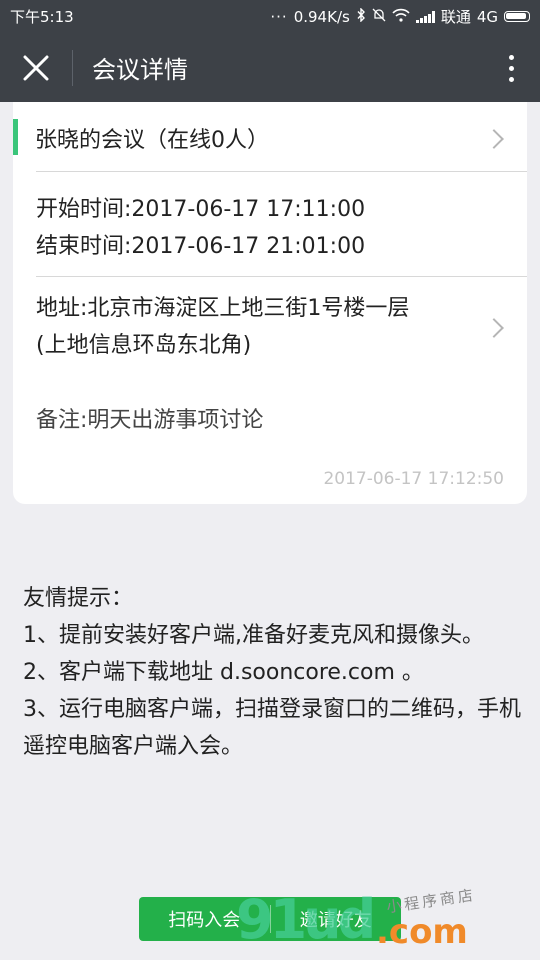  Describe the element at coordinates (78, 598) in the screenshot. I see `tips-heading: 友情提示：` at that location.